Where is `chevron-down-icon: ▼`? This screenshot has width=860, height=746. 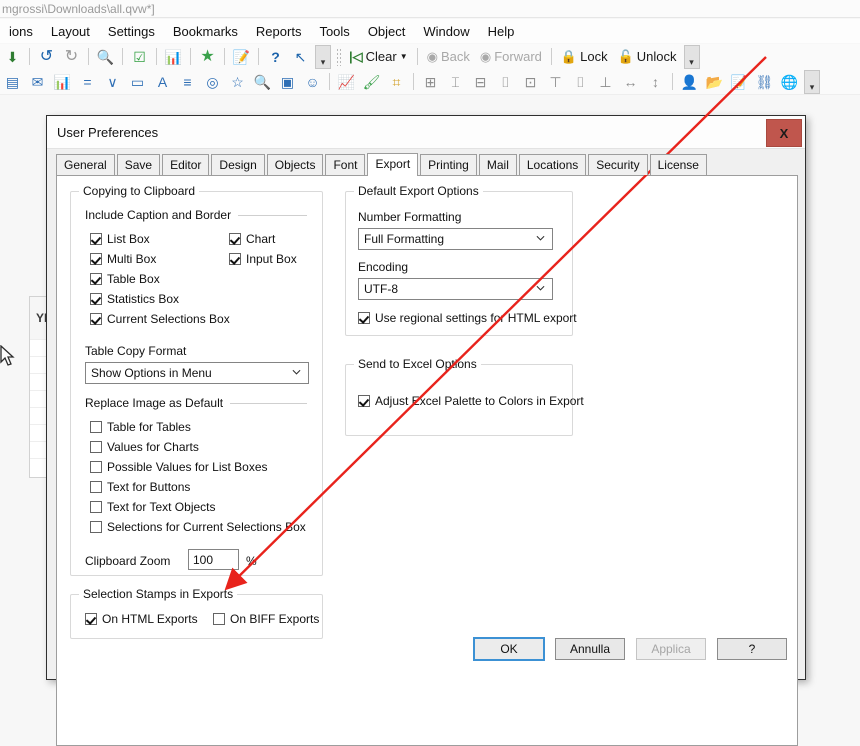 chevron-down-icon: ▼ is located at coordinates (404, 56).